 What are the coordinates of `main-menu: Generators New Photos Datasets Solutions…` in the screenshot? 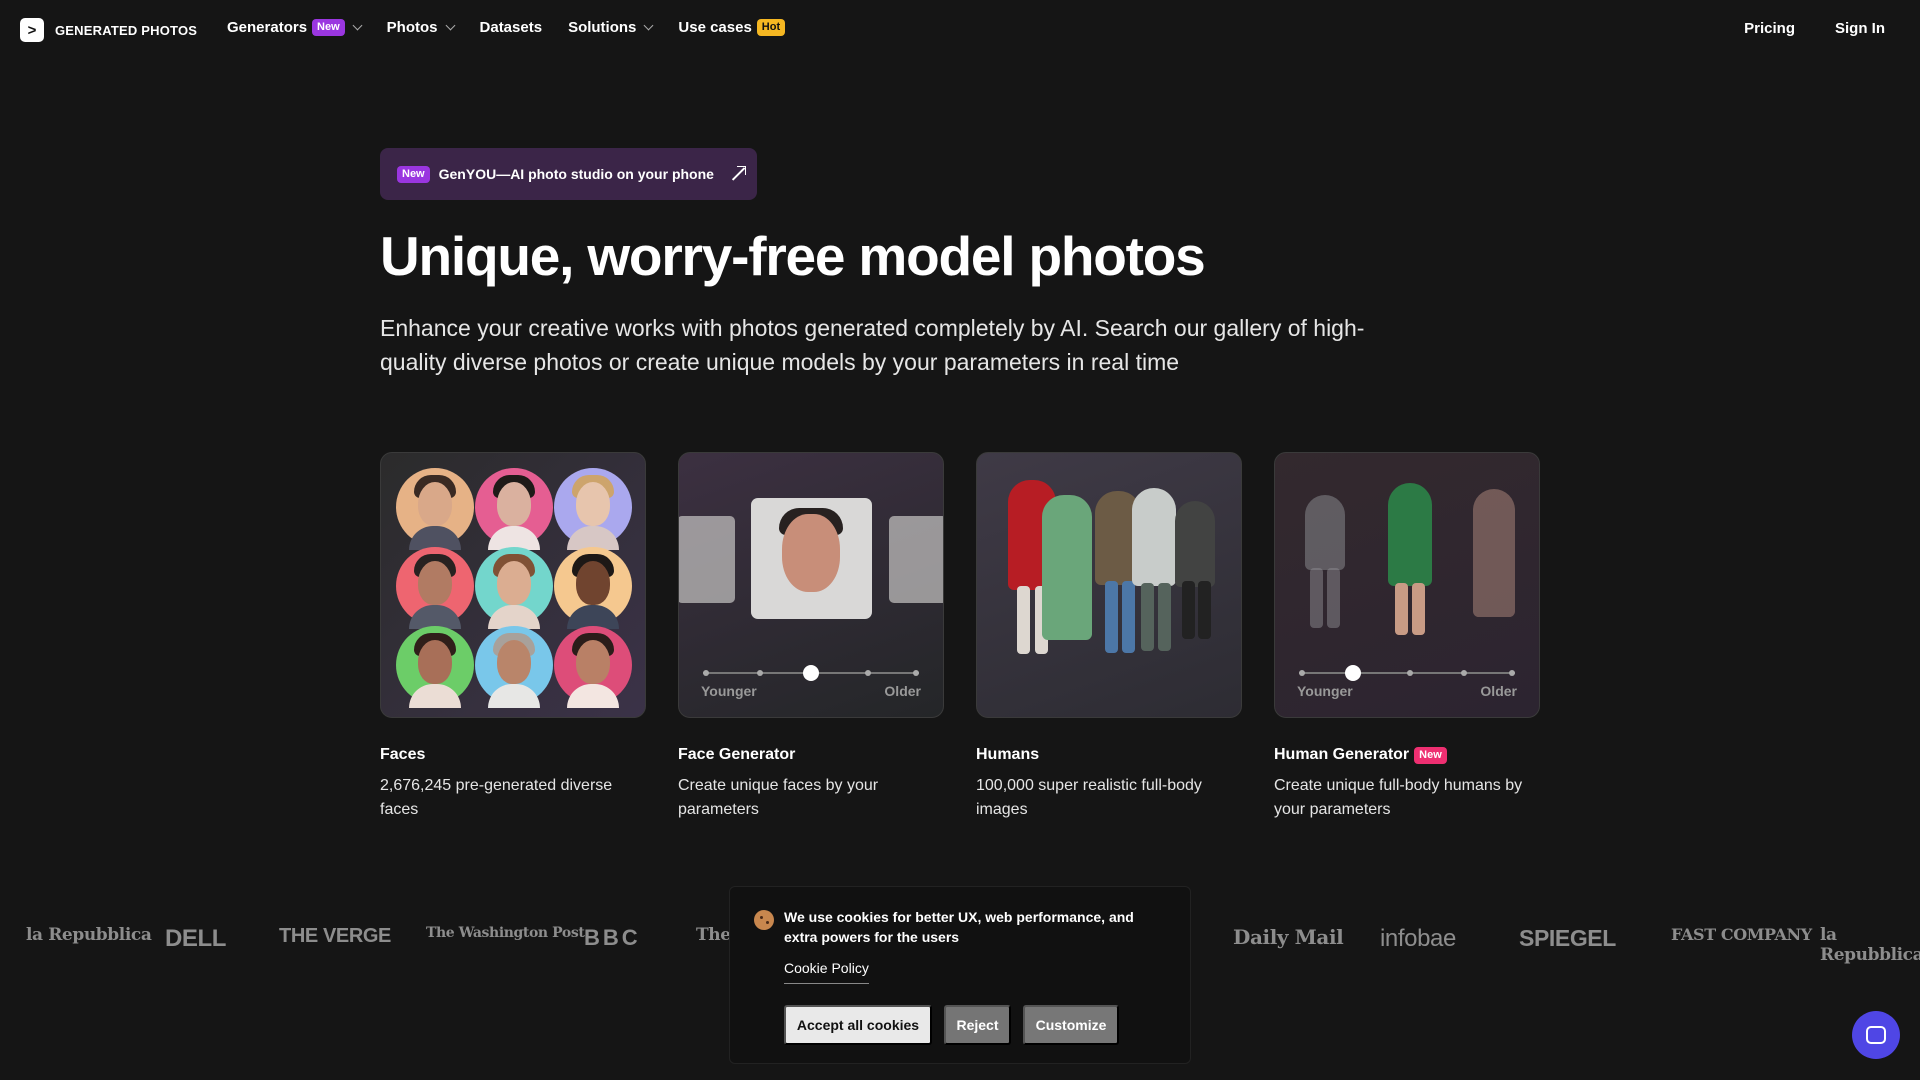 It's located at (519, 27).